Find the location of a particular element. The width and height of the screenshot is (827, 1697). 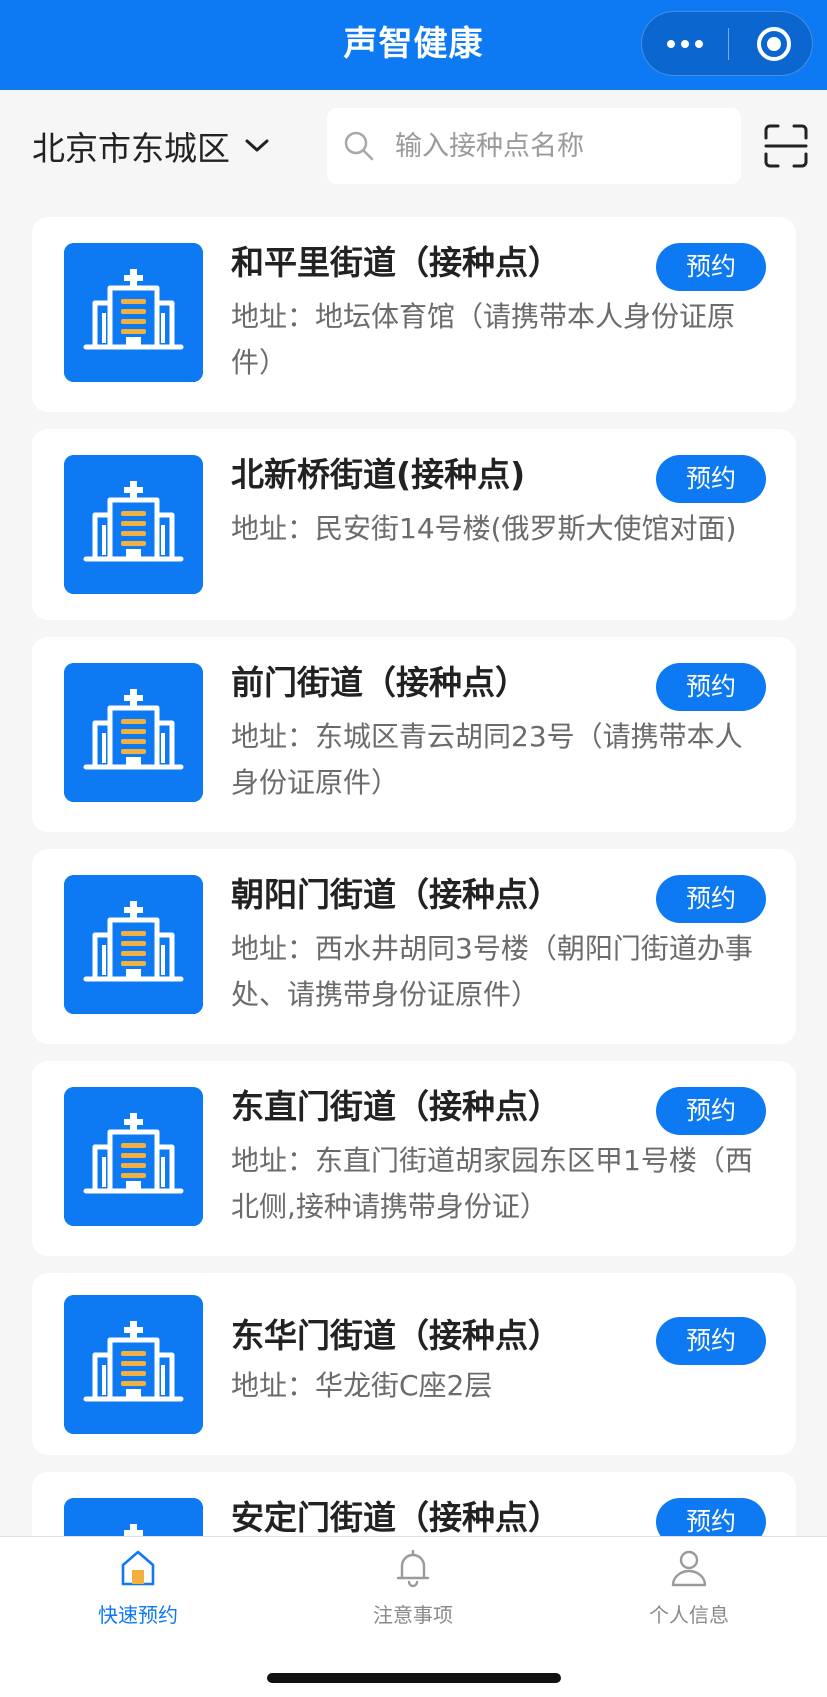

bottom-tab-bar: 快速预约 注意事项 个人信息 is located at coordinates (413, 1616).